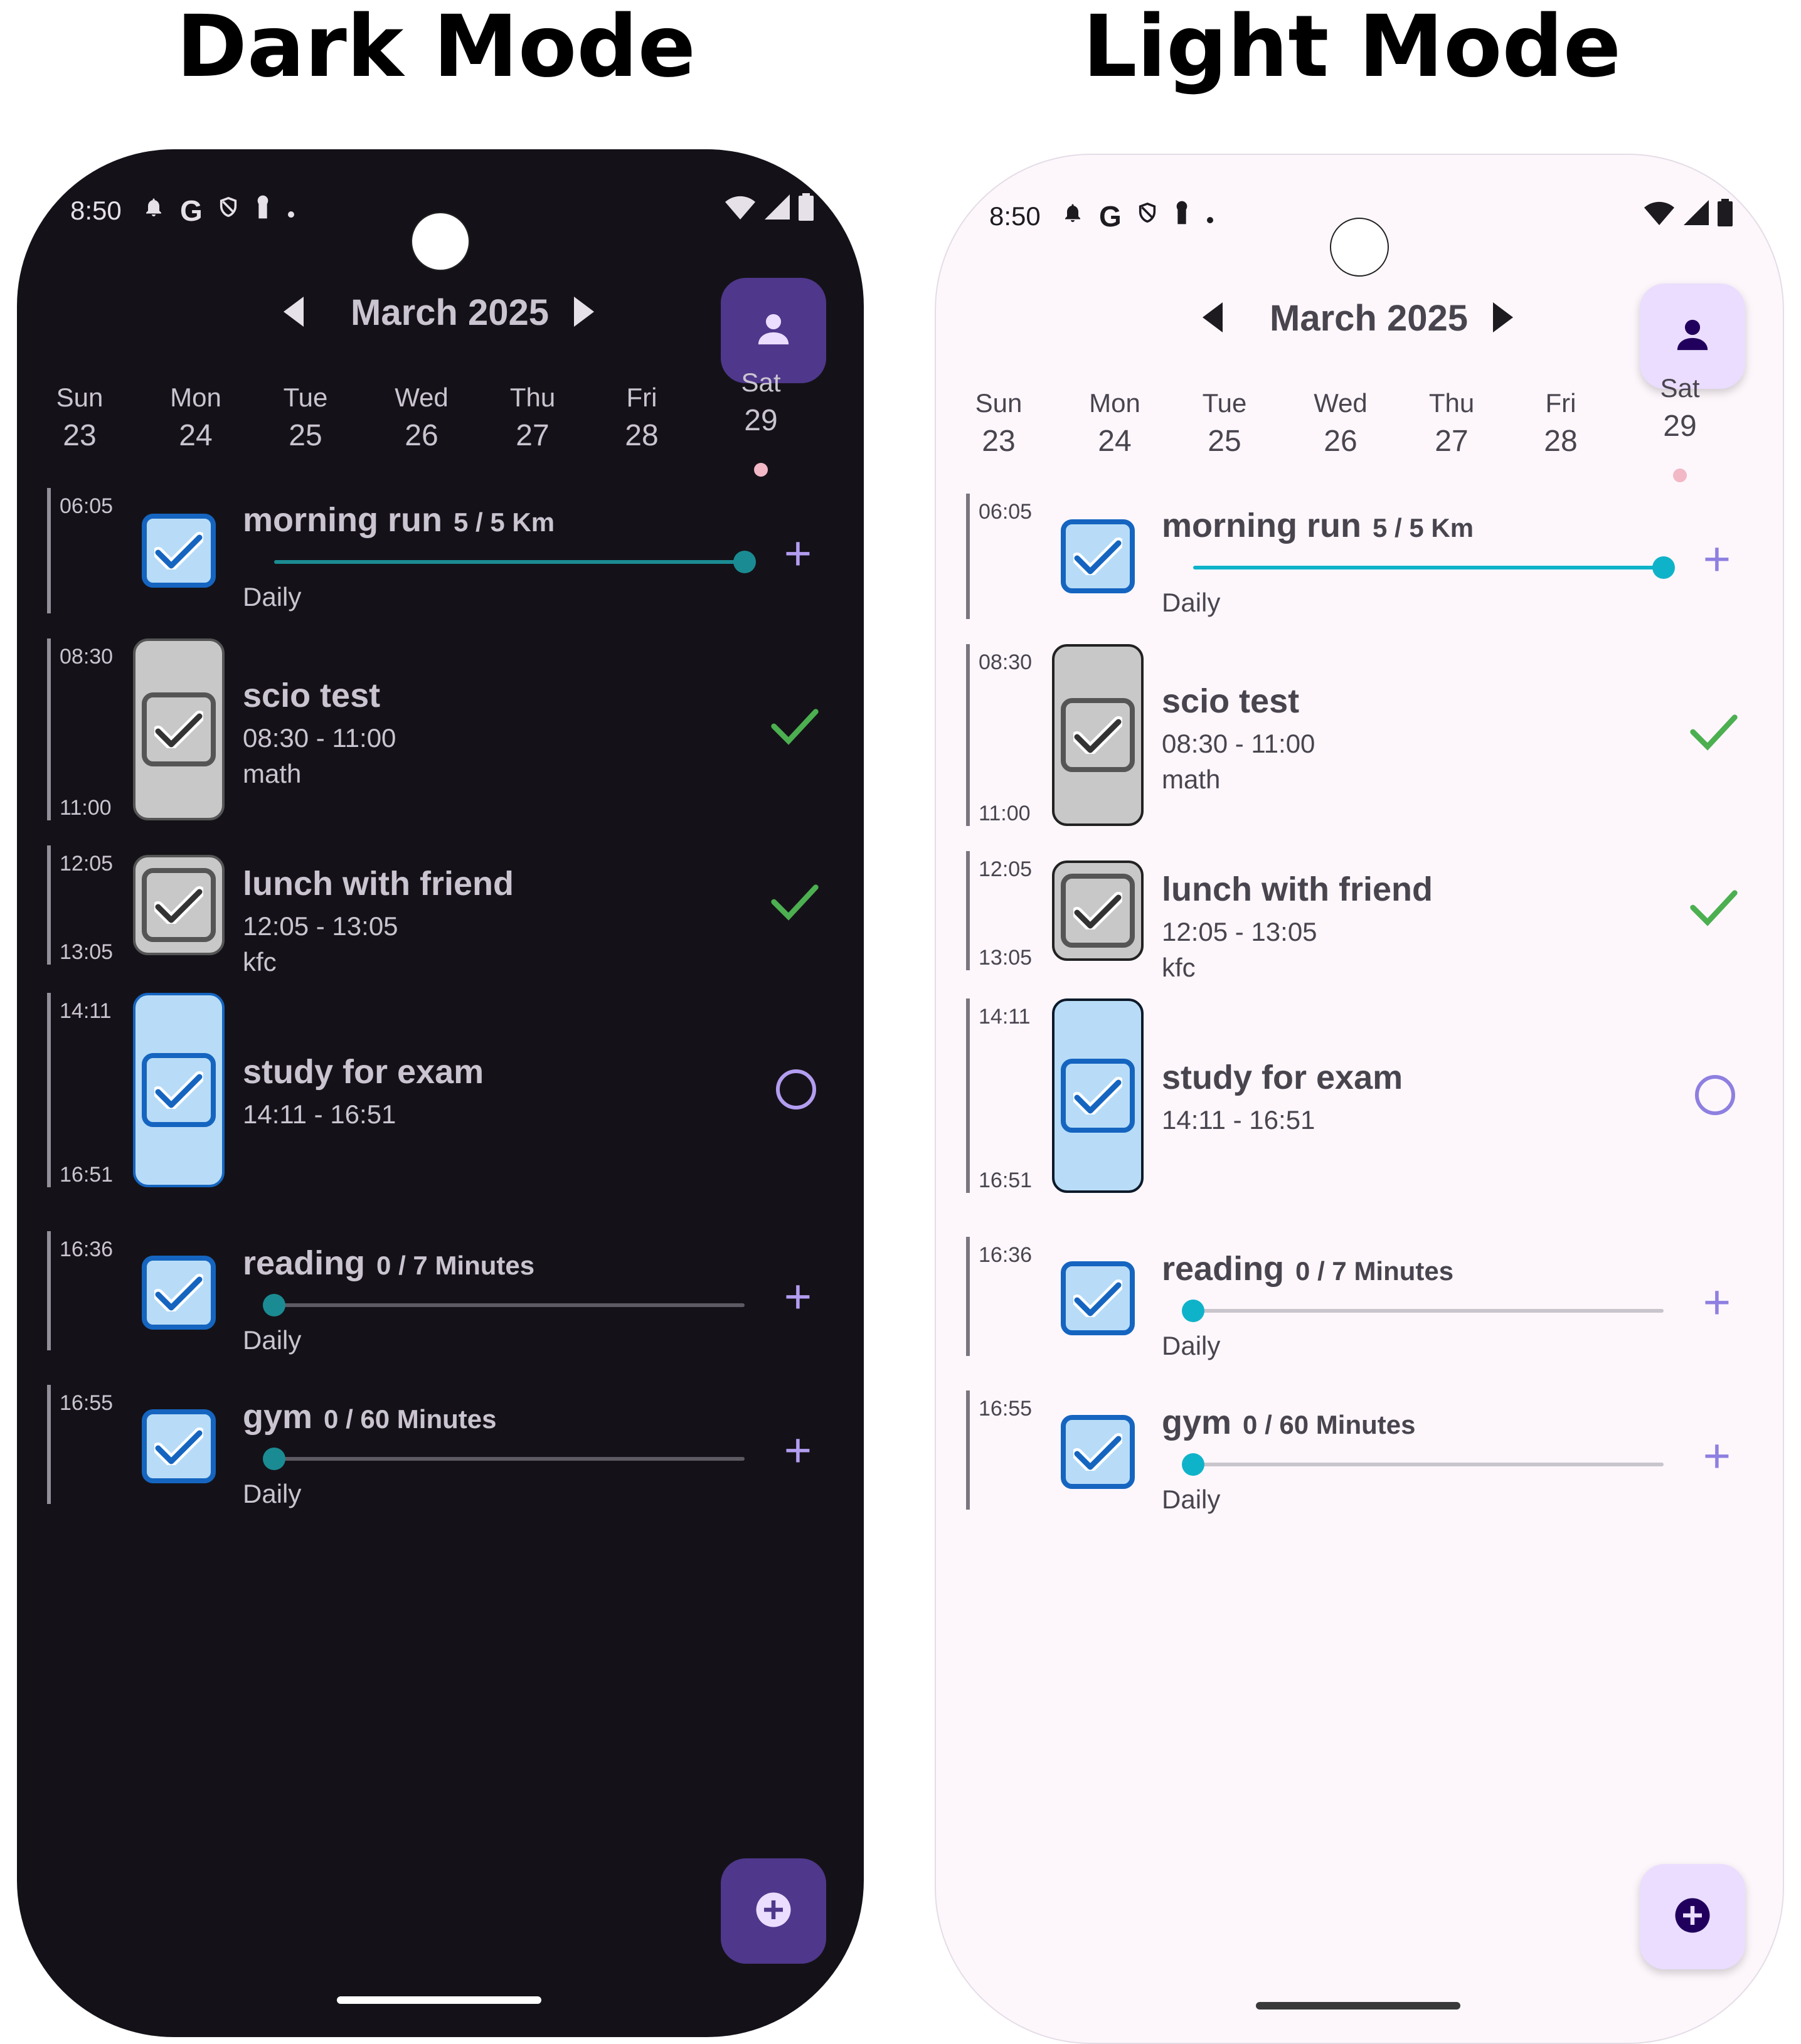 The height and width of the screenshot is (2044, 1801). What do you see at coordinates (87, 657) in the screenshot?
I see `task-start-time: 08:30` at bounding box center [87, 657].